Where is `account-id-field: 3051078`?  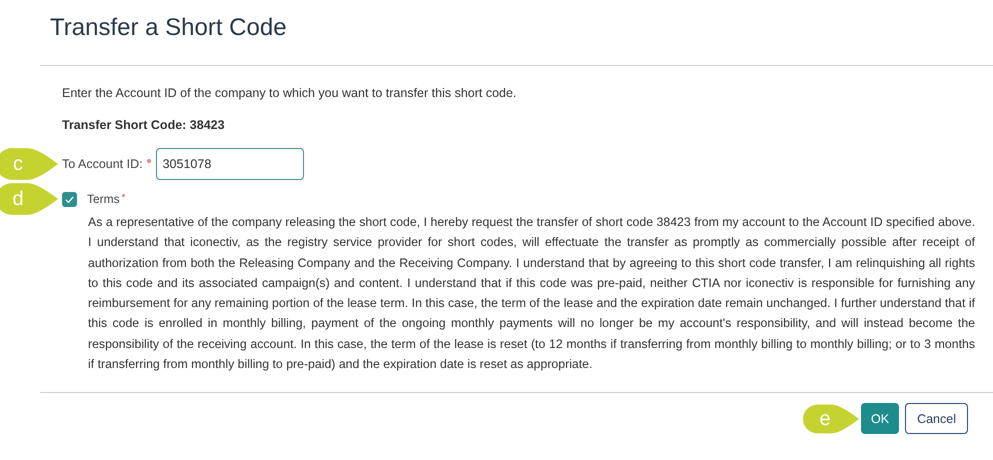 account-id-field: 3051078 is located at coordinates (230, 164).